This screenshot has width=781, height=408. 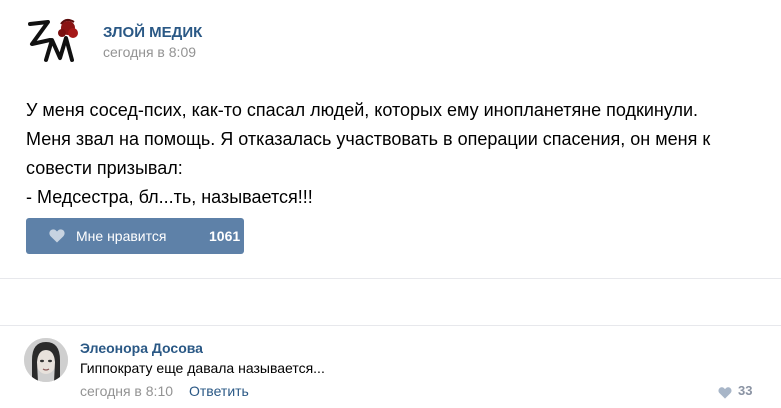 I want to click on comment-like-count: 33, so click(x=745, y=390).